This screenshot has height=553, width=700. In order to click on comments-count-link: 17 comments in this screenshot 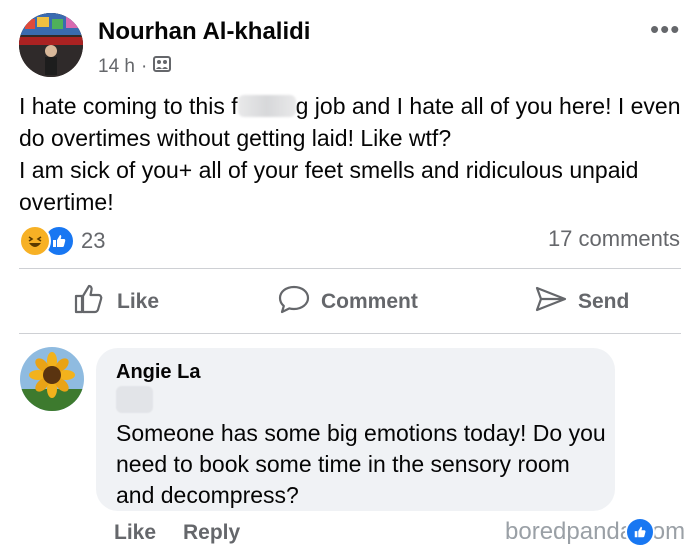, I will do `click(614, 239)`.